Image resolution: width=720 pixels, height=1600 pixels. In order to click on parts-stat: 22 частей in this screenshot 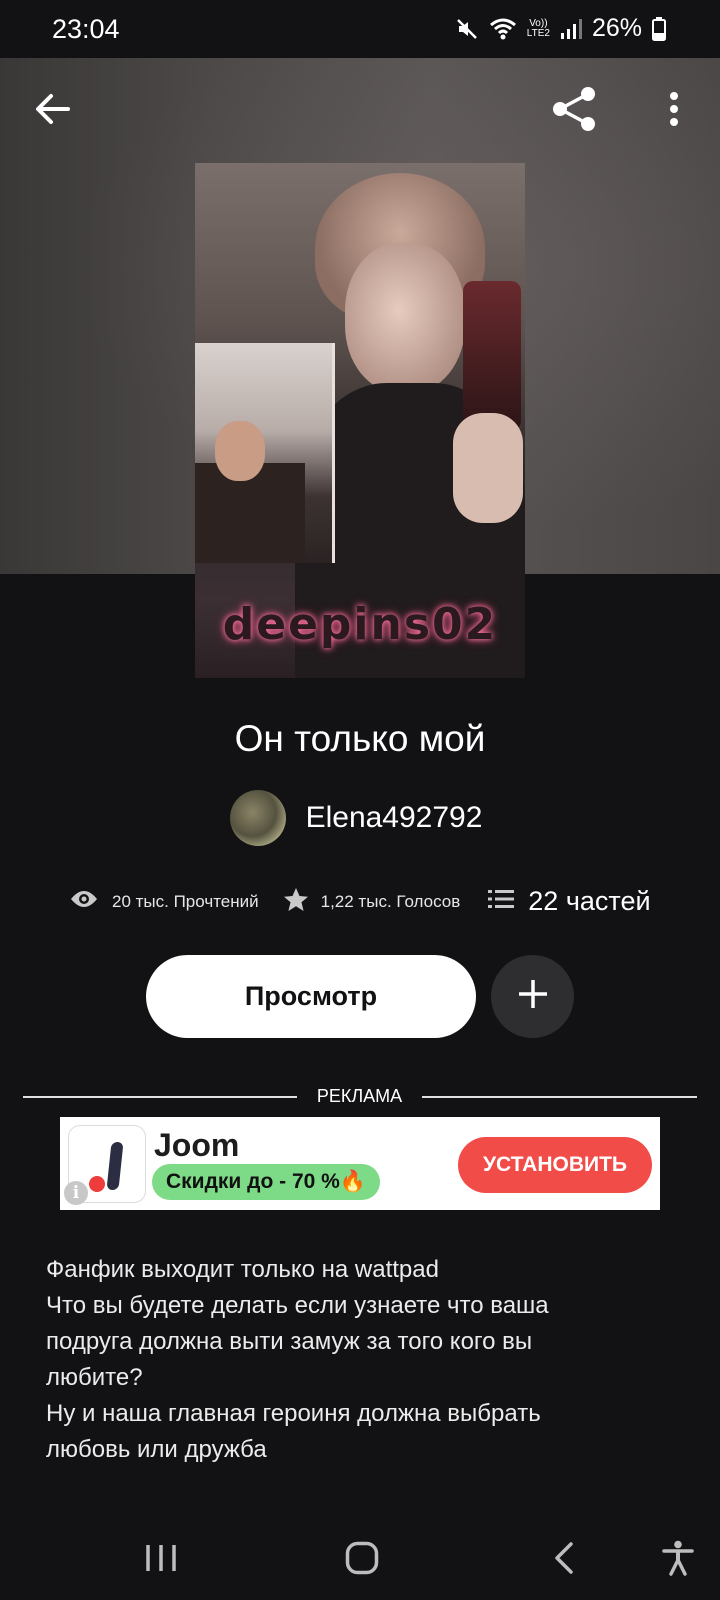, I will do `click(569, 901)`.